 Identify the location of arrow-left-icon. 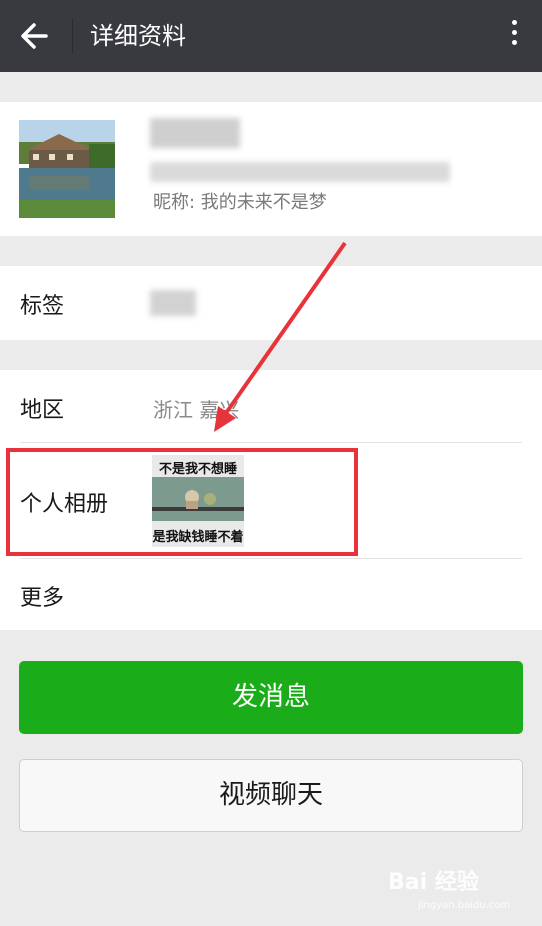
(34, 36).